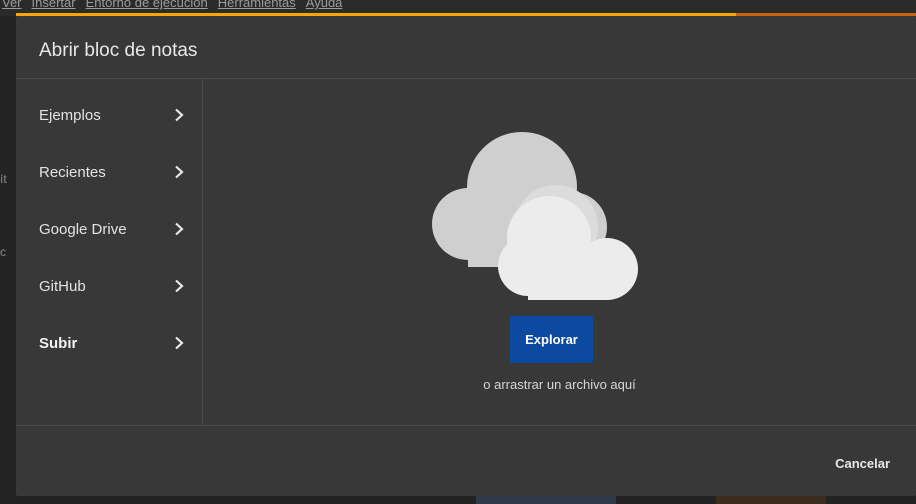 This screenshot has width=916, height=504. What do you see at coordinates (58, 343) in the screenshot?
I see `sidebar-item-label: Subir` at bounding box center [58, 343].